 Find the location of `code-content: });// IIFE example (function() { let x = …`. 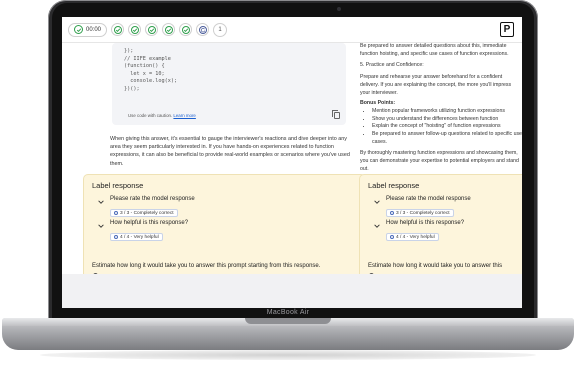

code-content: });// IIFE example (function() { let x = … is located at coordinates (151, 70).